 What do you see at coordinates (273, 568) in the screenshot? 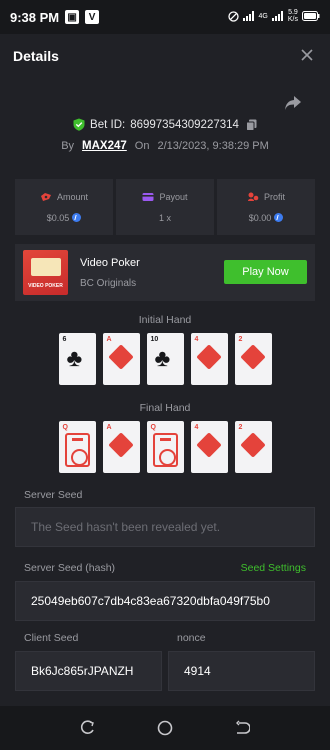
I see `seed-settings-link: Seed Settings` at bounding box center [273, 568].